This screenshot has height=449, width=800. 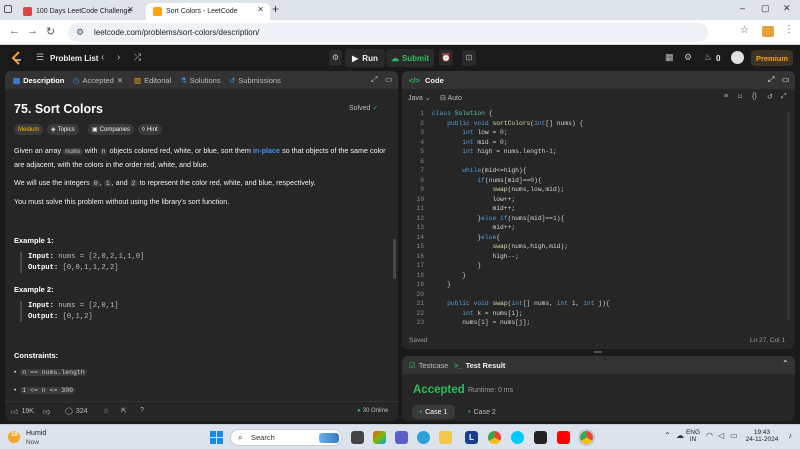 What do you see at coordinates (768, 31) in the screenshot?
I see `extension-icon` at bounding box center [768, 31].